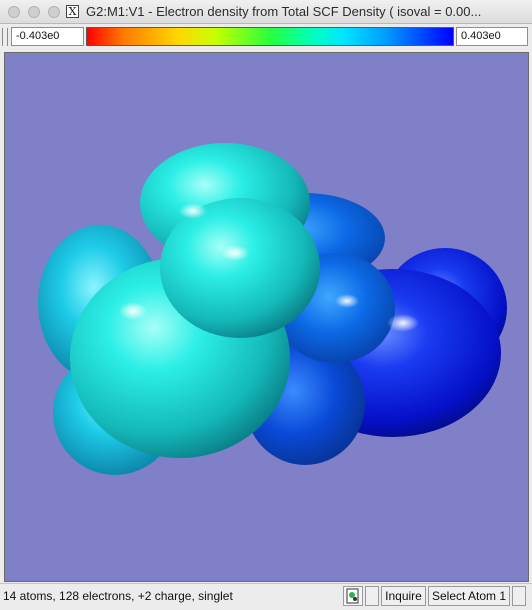  Describe the element at coordinates (34, 12) in the screenshot. I see `minimize-window-button` at that location.